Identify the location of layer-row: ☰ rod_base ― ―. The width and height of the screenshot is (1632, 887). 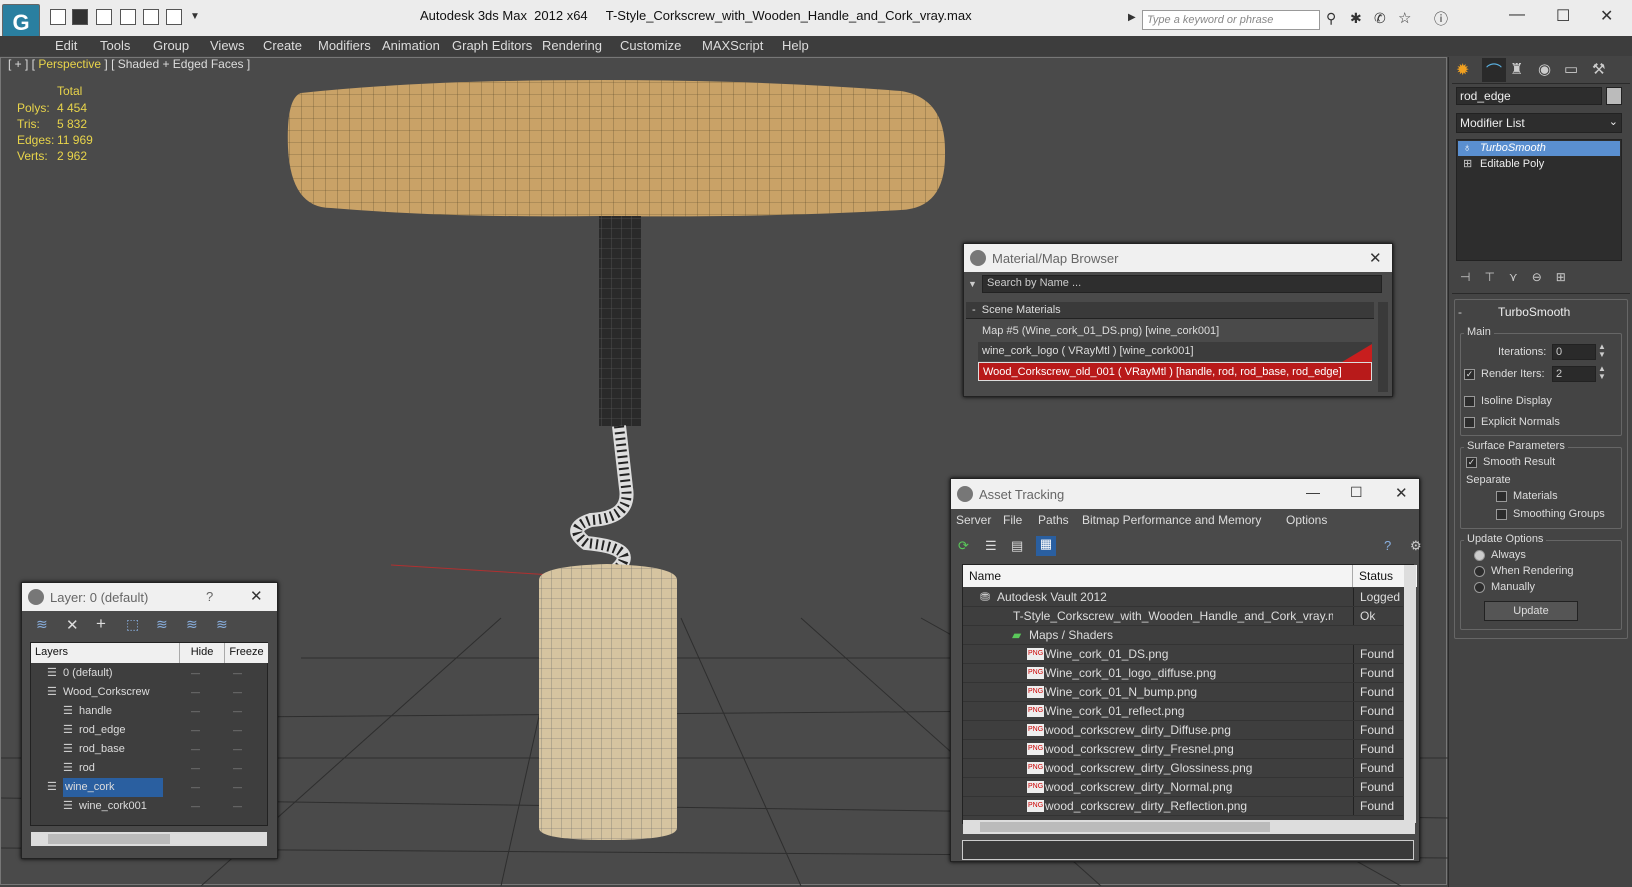
(149, 749).